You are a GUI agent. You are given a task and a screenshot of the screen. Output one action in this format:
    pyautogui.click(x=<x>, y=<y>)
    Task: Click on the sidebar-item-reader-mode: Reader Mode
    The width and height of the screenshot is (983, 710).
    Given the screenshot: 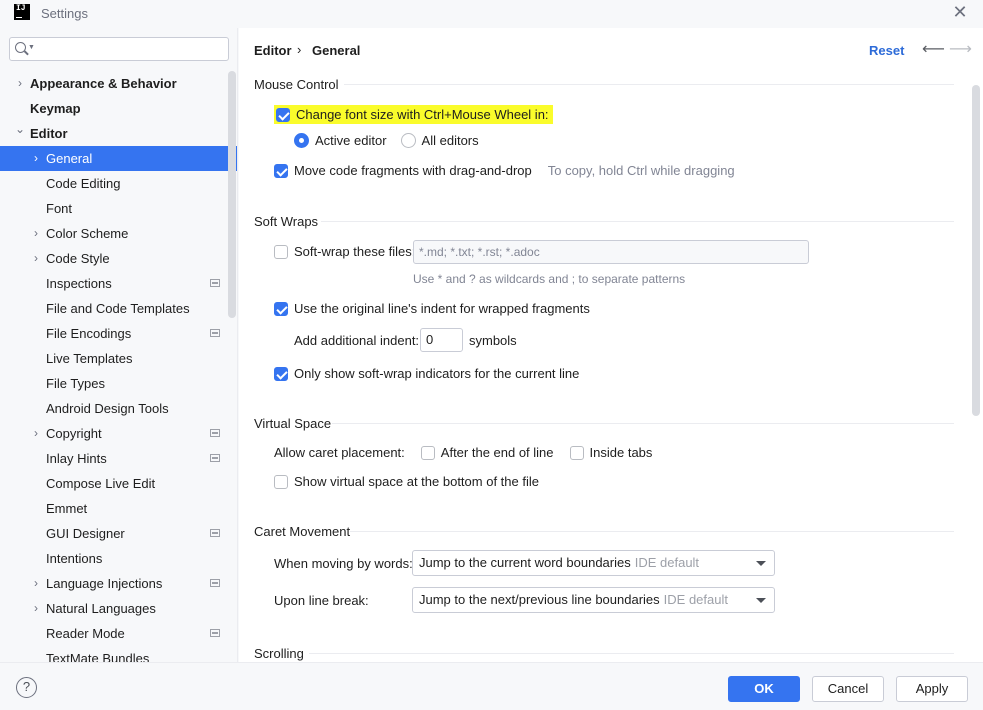 What is the action you would take?
    pyautogui.click(x=118, y=633)
    